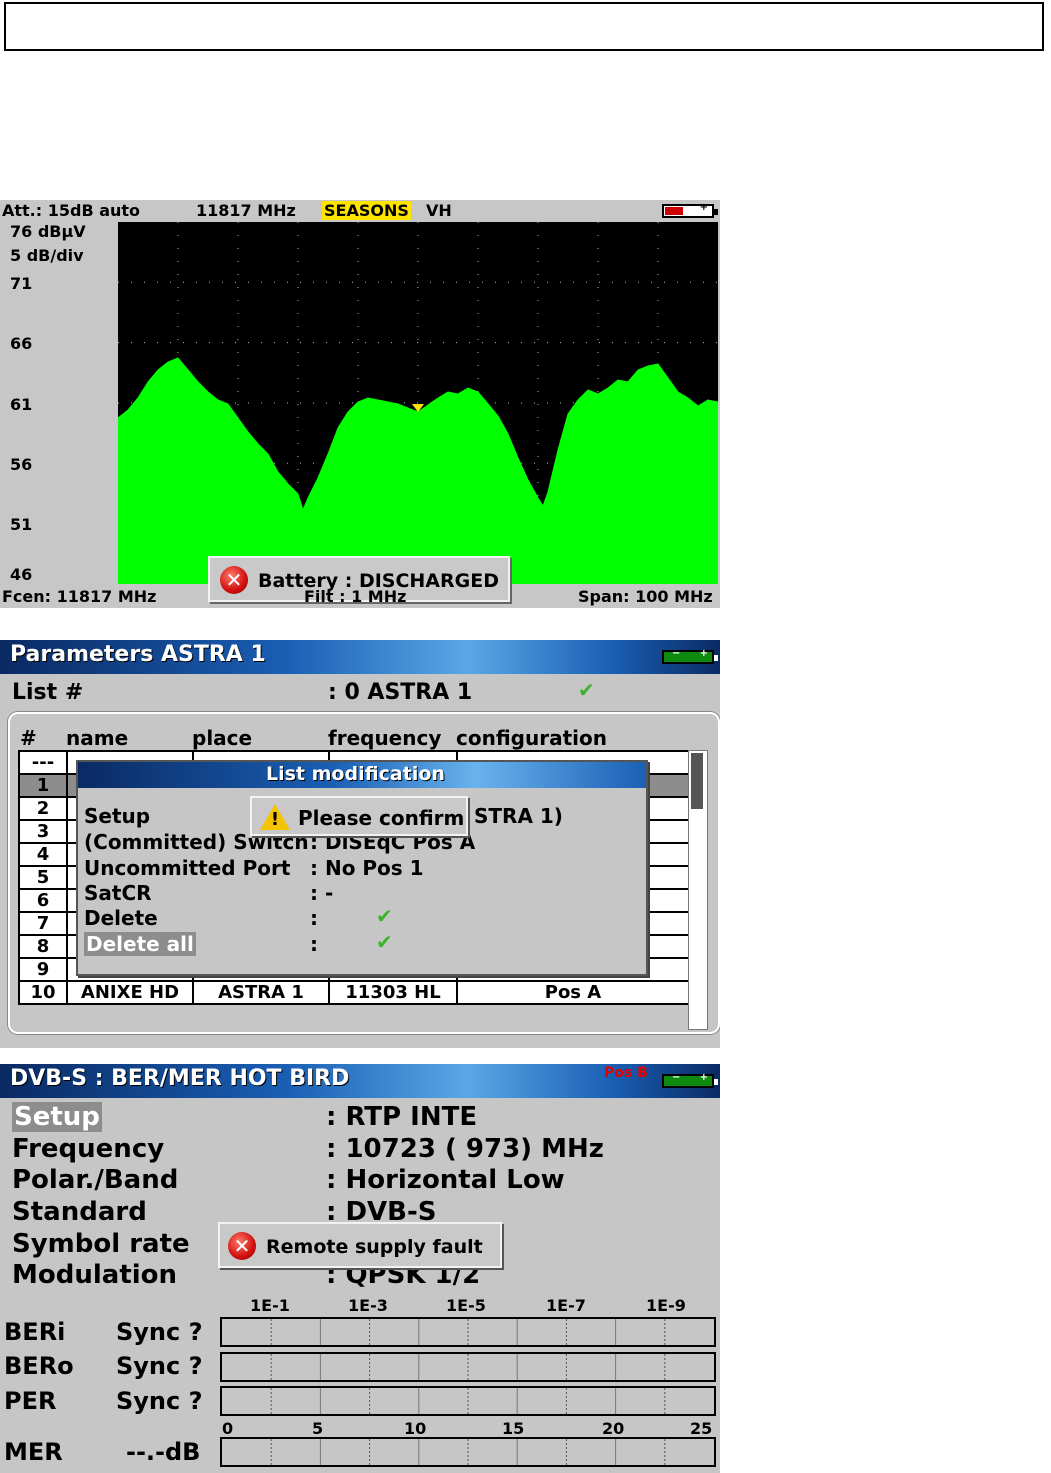 The image size is (1051, 1473). I want to click on table-row: 10 ANIXE HD ASTRA 1 11303 HL Pos A, so click(354, 992).